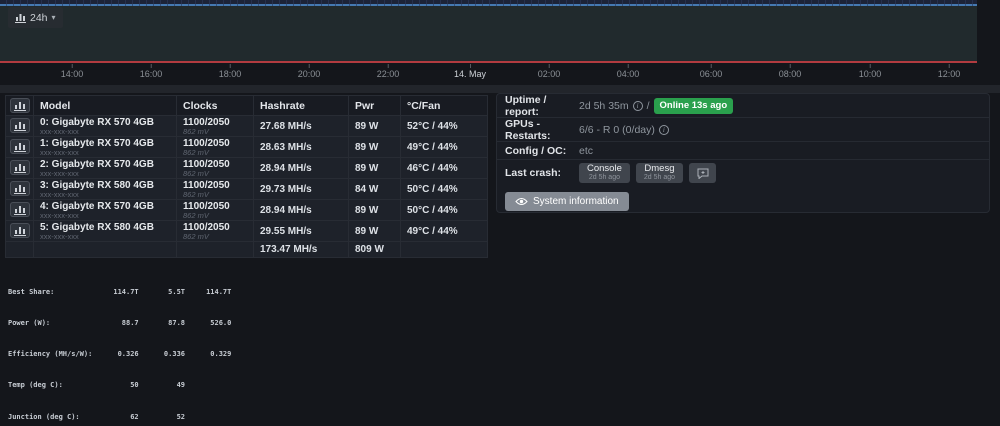 The width and height of the screenshot is (1000, 426). Describe the element at coordinates (576, 201) in the screenshot. I see `system-information-label: System information` at that location.